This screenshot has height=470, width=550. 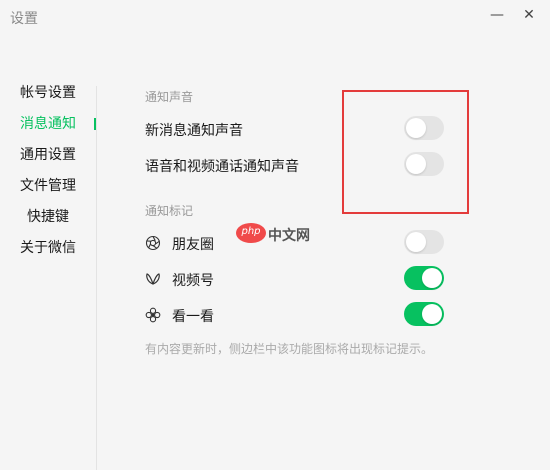 I want to click on channels-badge-toggle, so click(x=424, y=278).